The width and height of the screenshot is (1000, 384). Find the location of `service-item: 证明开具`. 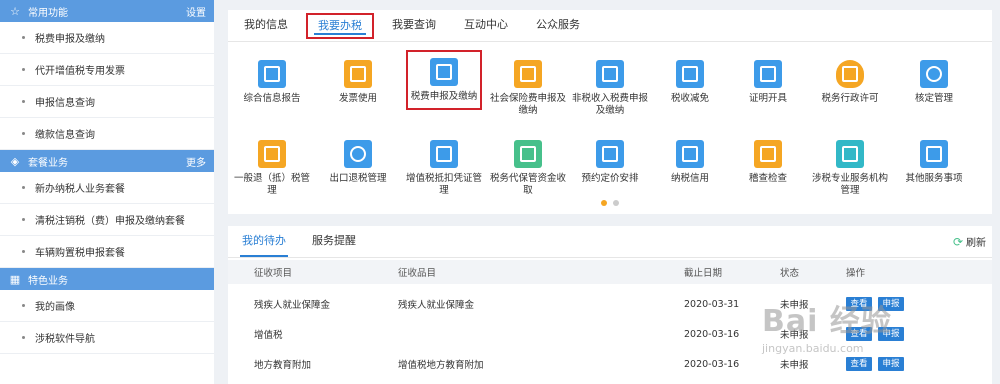

service-item: 证明开具 is located at coordinates (768, 82).